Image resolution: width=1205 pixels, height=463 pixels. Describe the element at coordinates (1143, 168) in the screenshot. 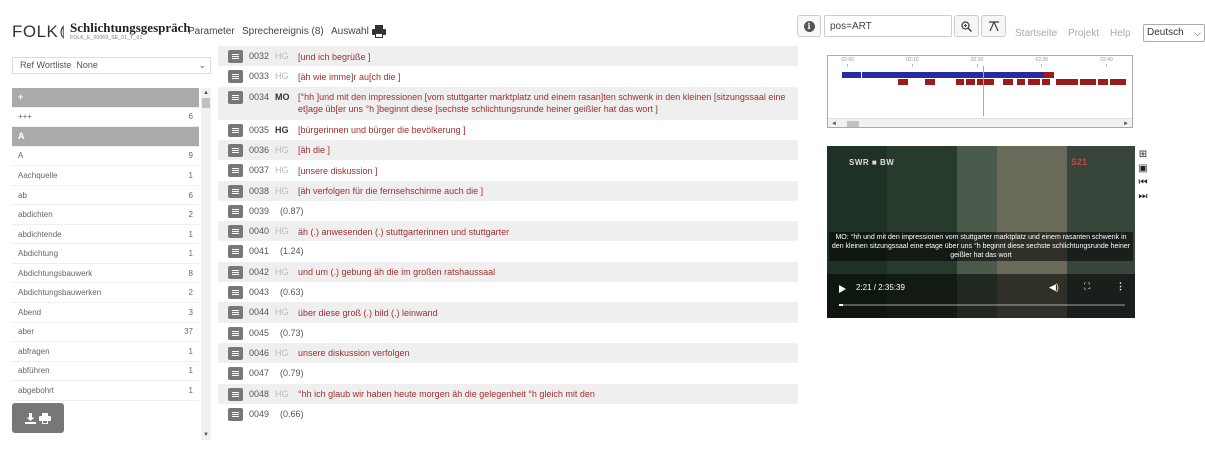

I see `camera-icon: ▣` at that location.